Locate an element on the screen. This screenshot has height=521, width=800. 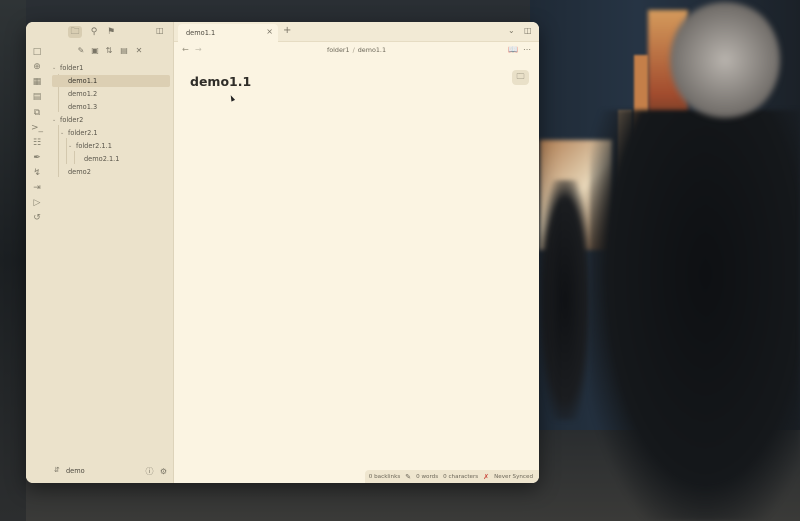
folder-item: ⌄ folder2.1.1 is located at coordinates (119, 146).